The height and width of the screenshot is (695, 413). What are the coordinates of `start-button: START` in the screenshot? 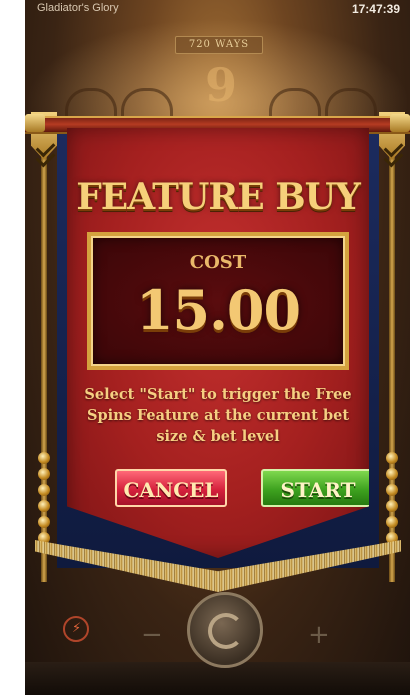 It's located at (315, 488).